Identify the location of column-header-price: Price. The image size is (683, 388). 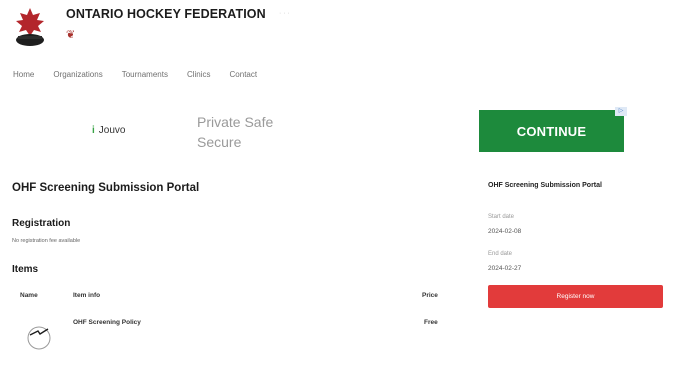
(430, 295).